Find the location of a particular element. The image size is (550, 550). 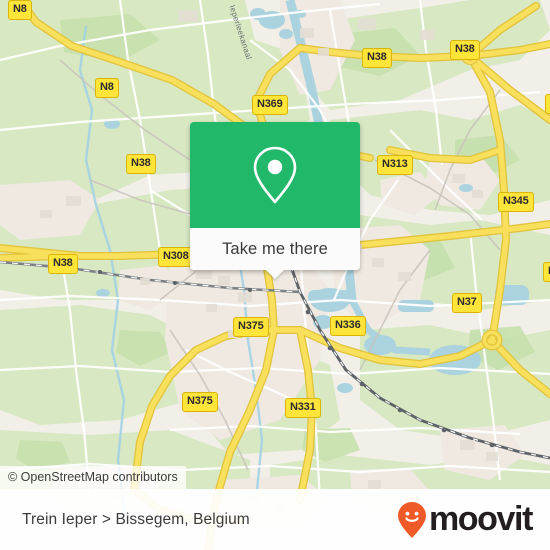

take-me-there-callout: Take me there is located at coordinates (275, 200).